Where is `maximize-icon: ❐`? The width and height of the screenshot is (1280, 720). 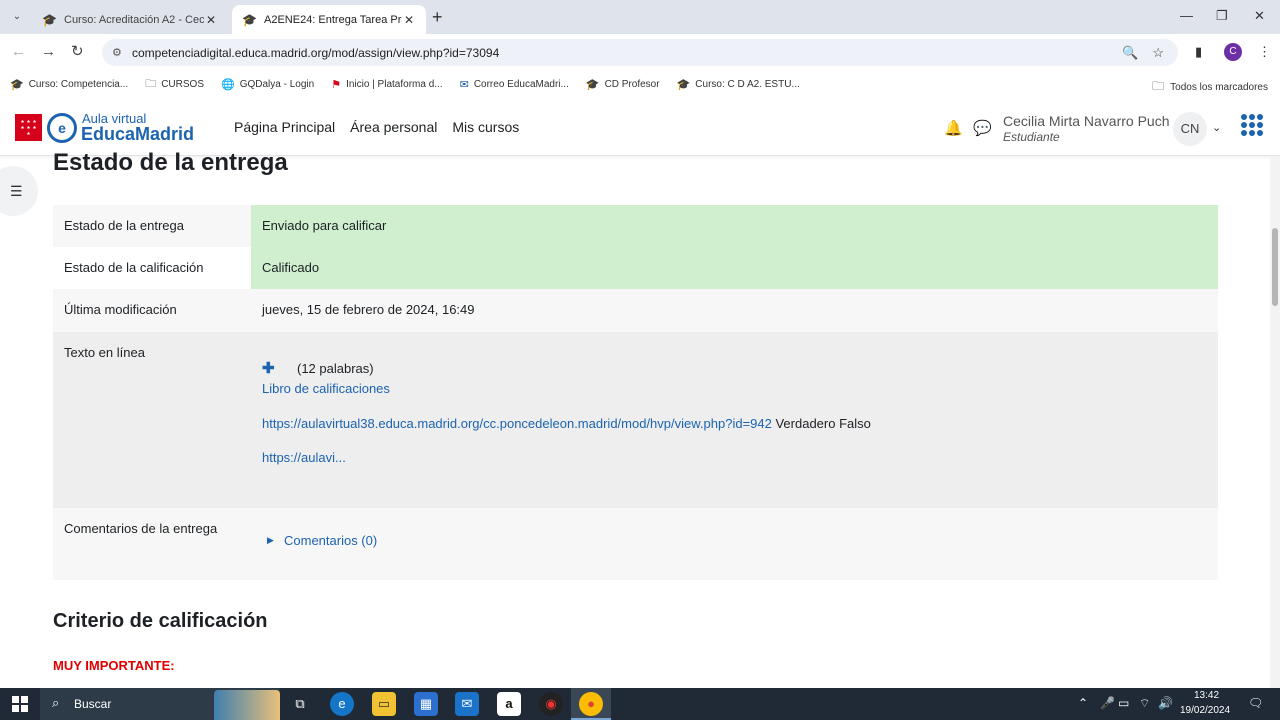 maximize-icon: ❐ is located at coordinates (1222, 16).